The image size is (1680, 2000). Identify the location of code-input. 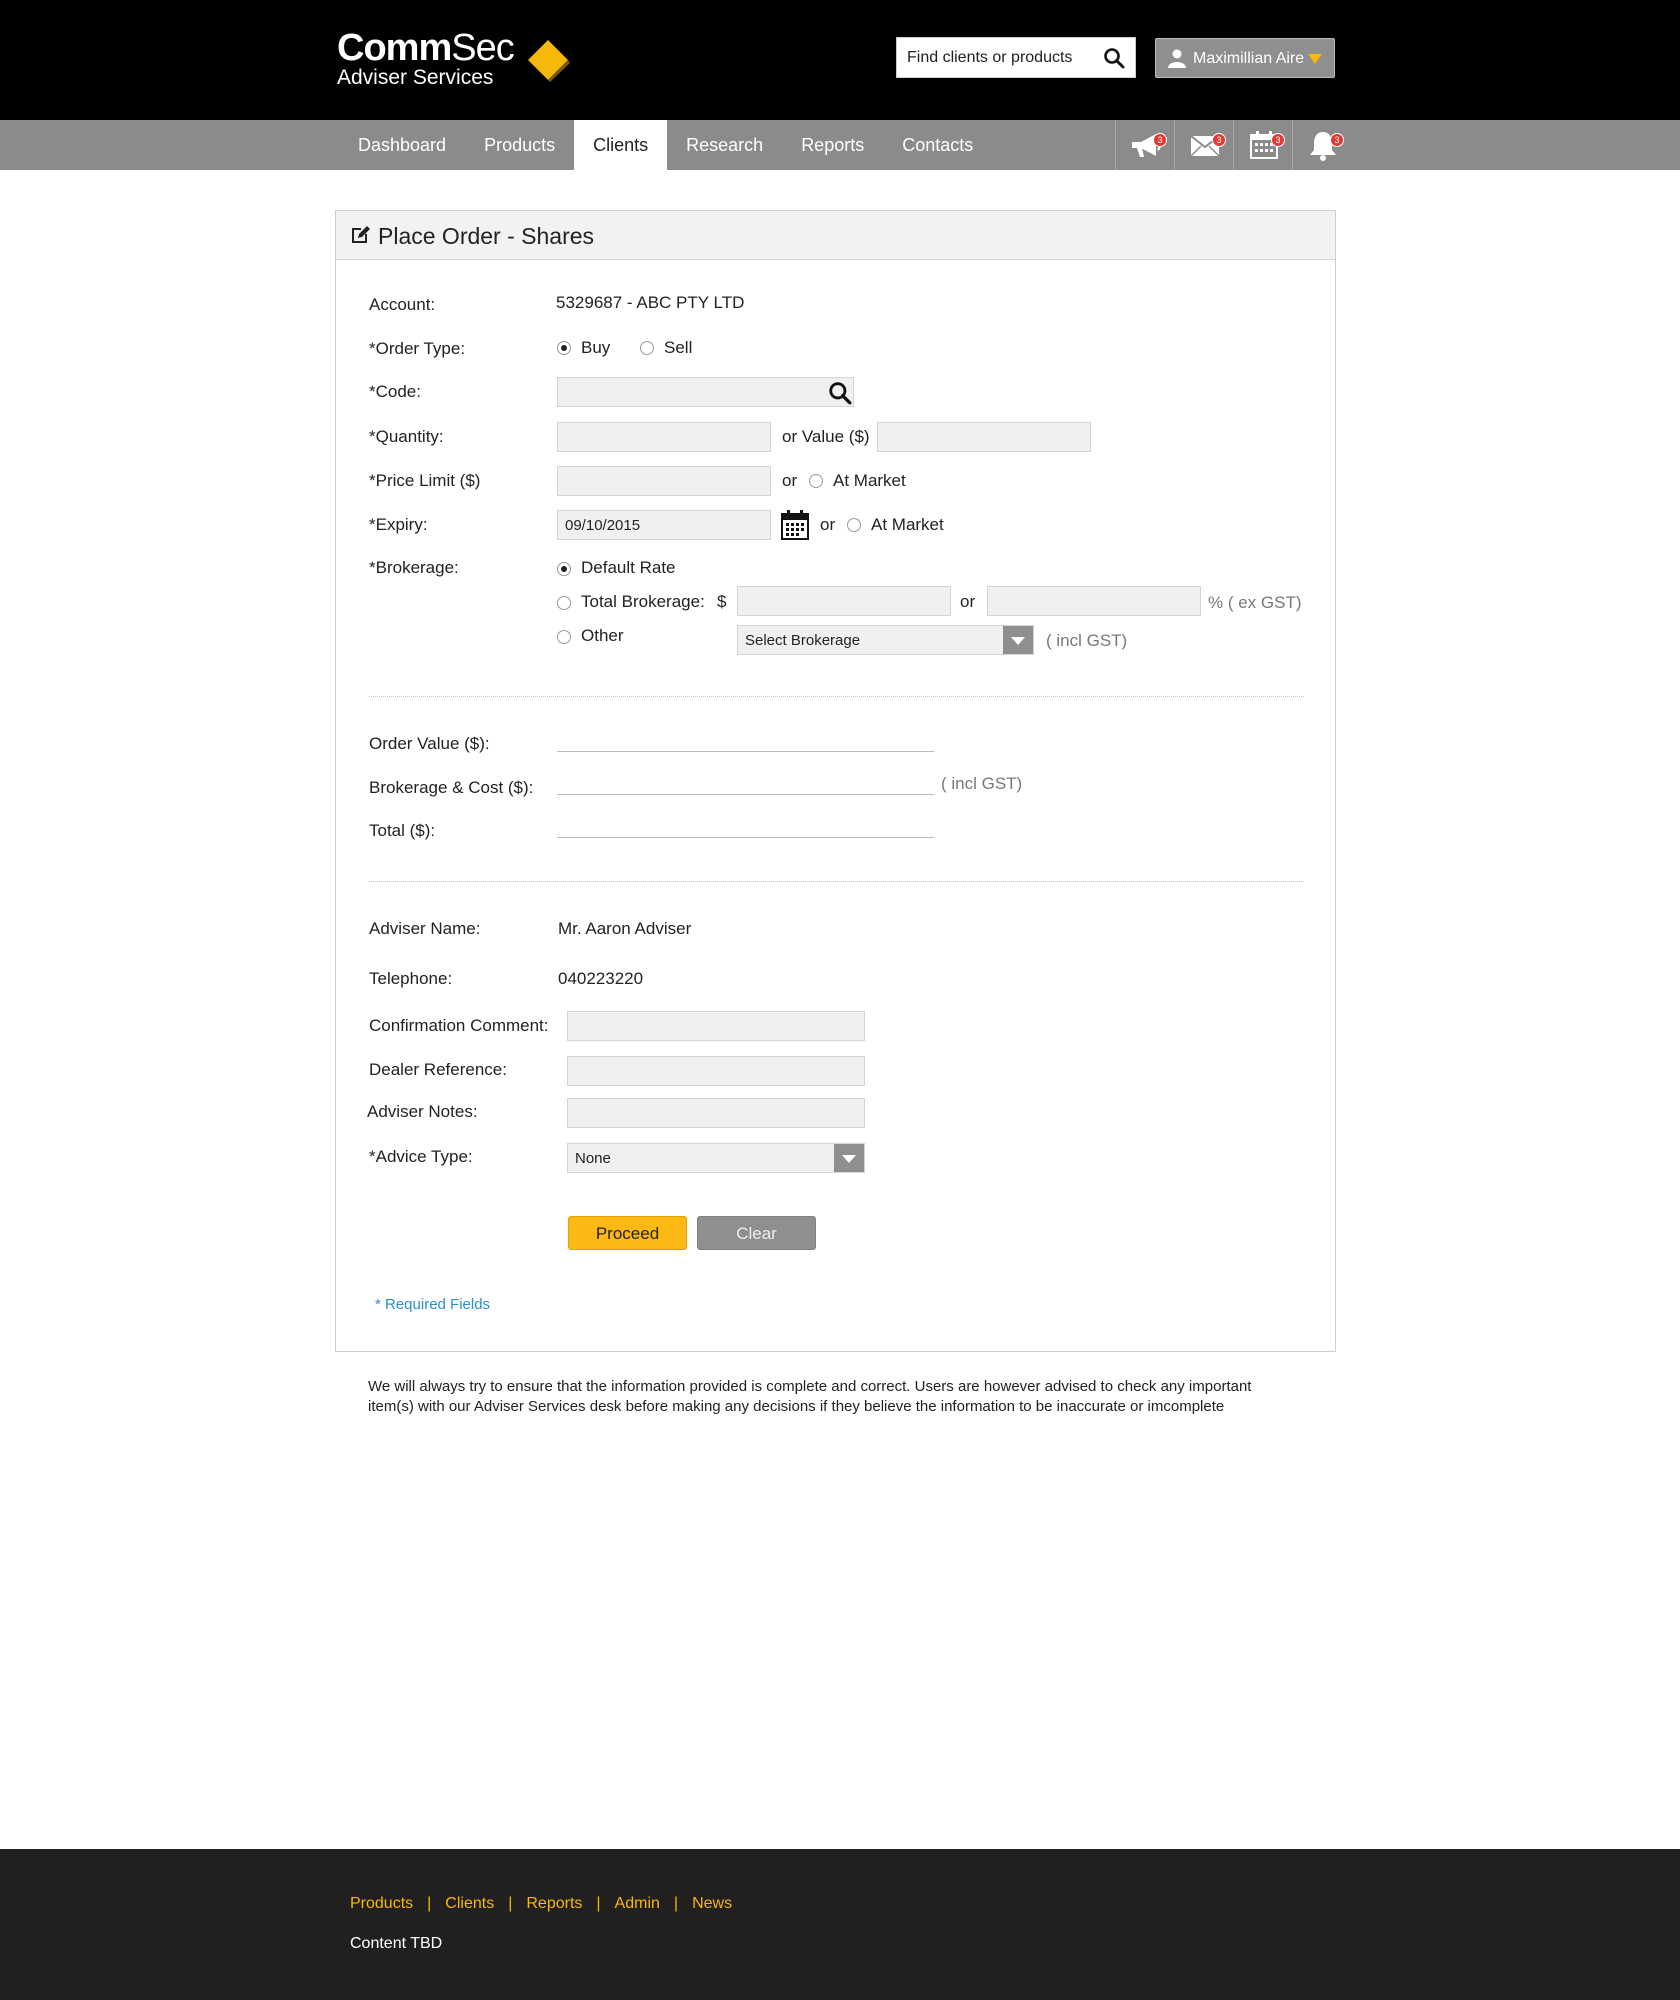
(705, 392).